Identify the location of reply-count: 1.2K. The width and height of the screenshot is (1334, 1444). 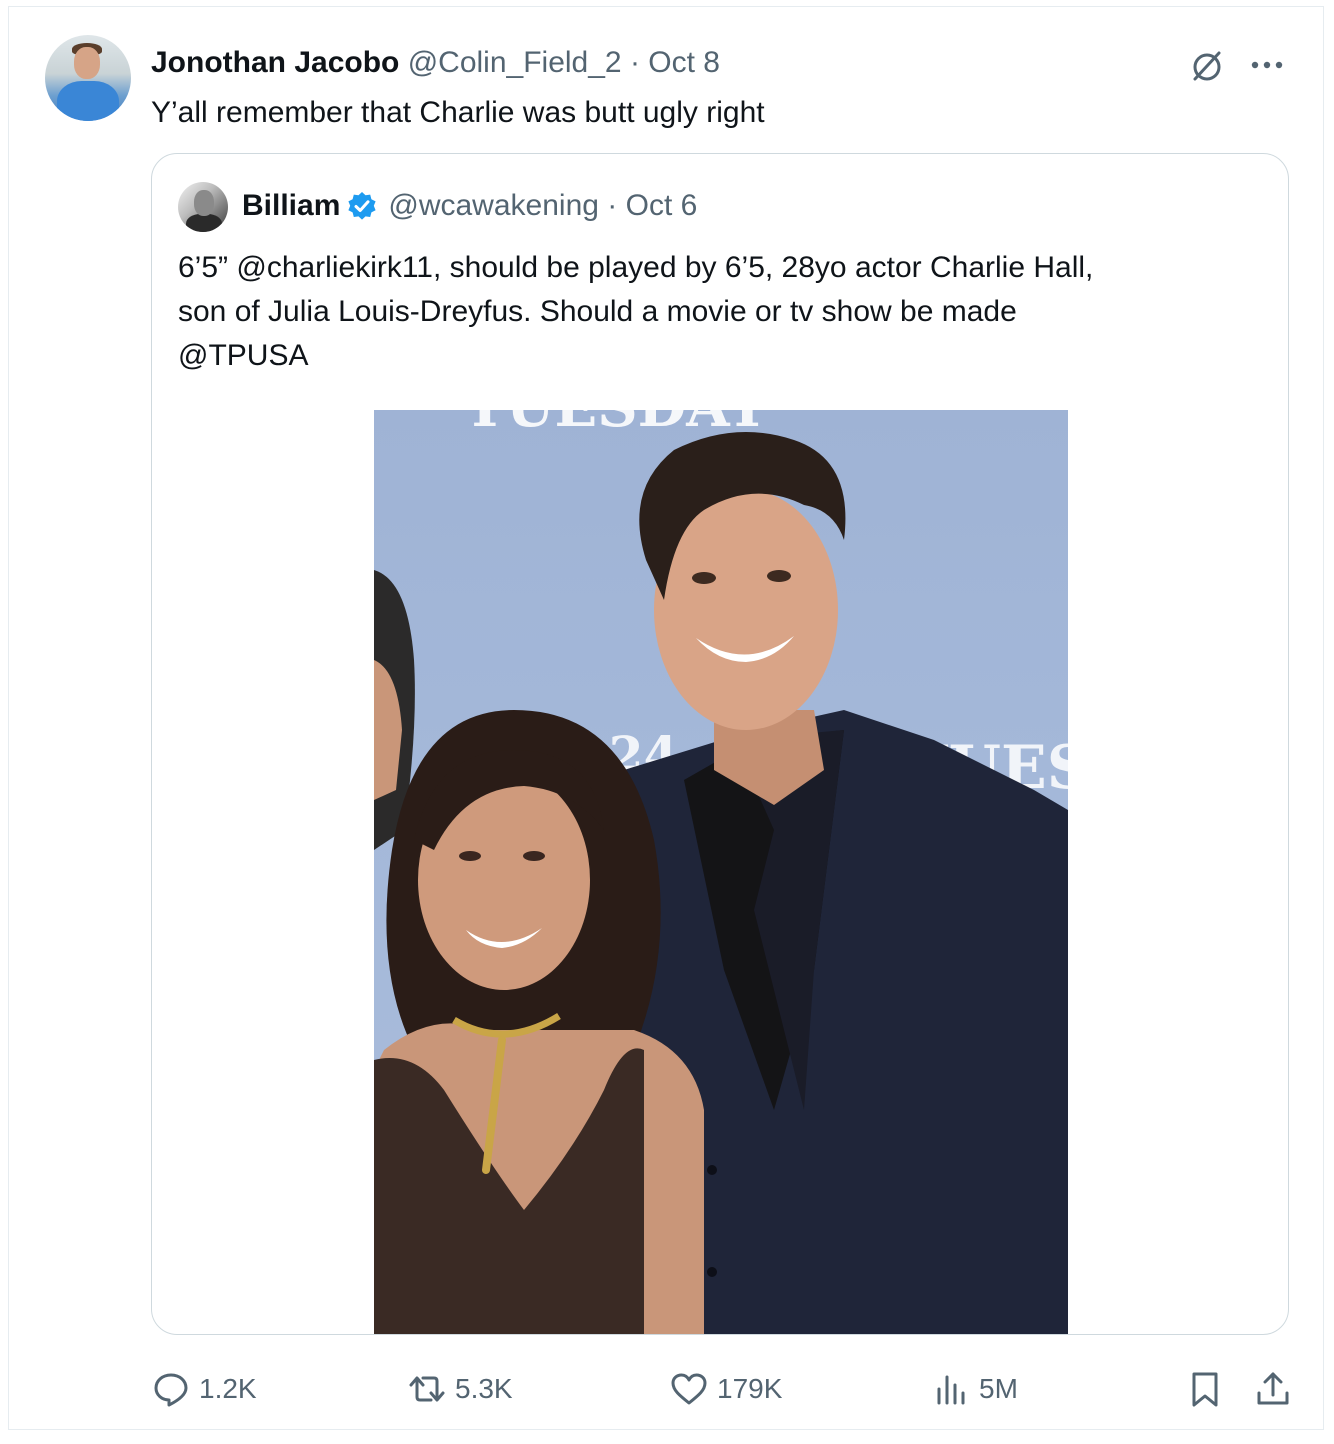
(228, 1388).